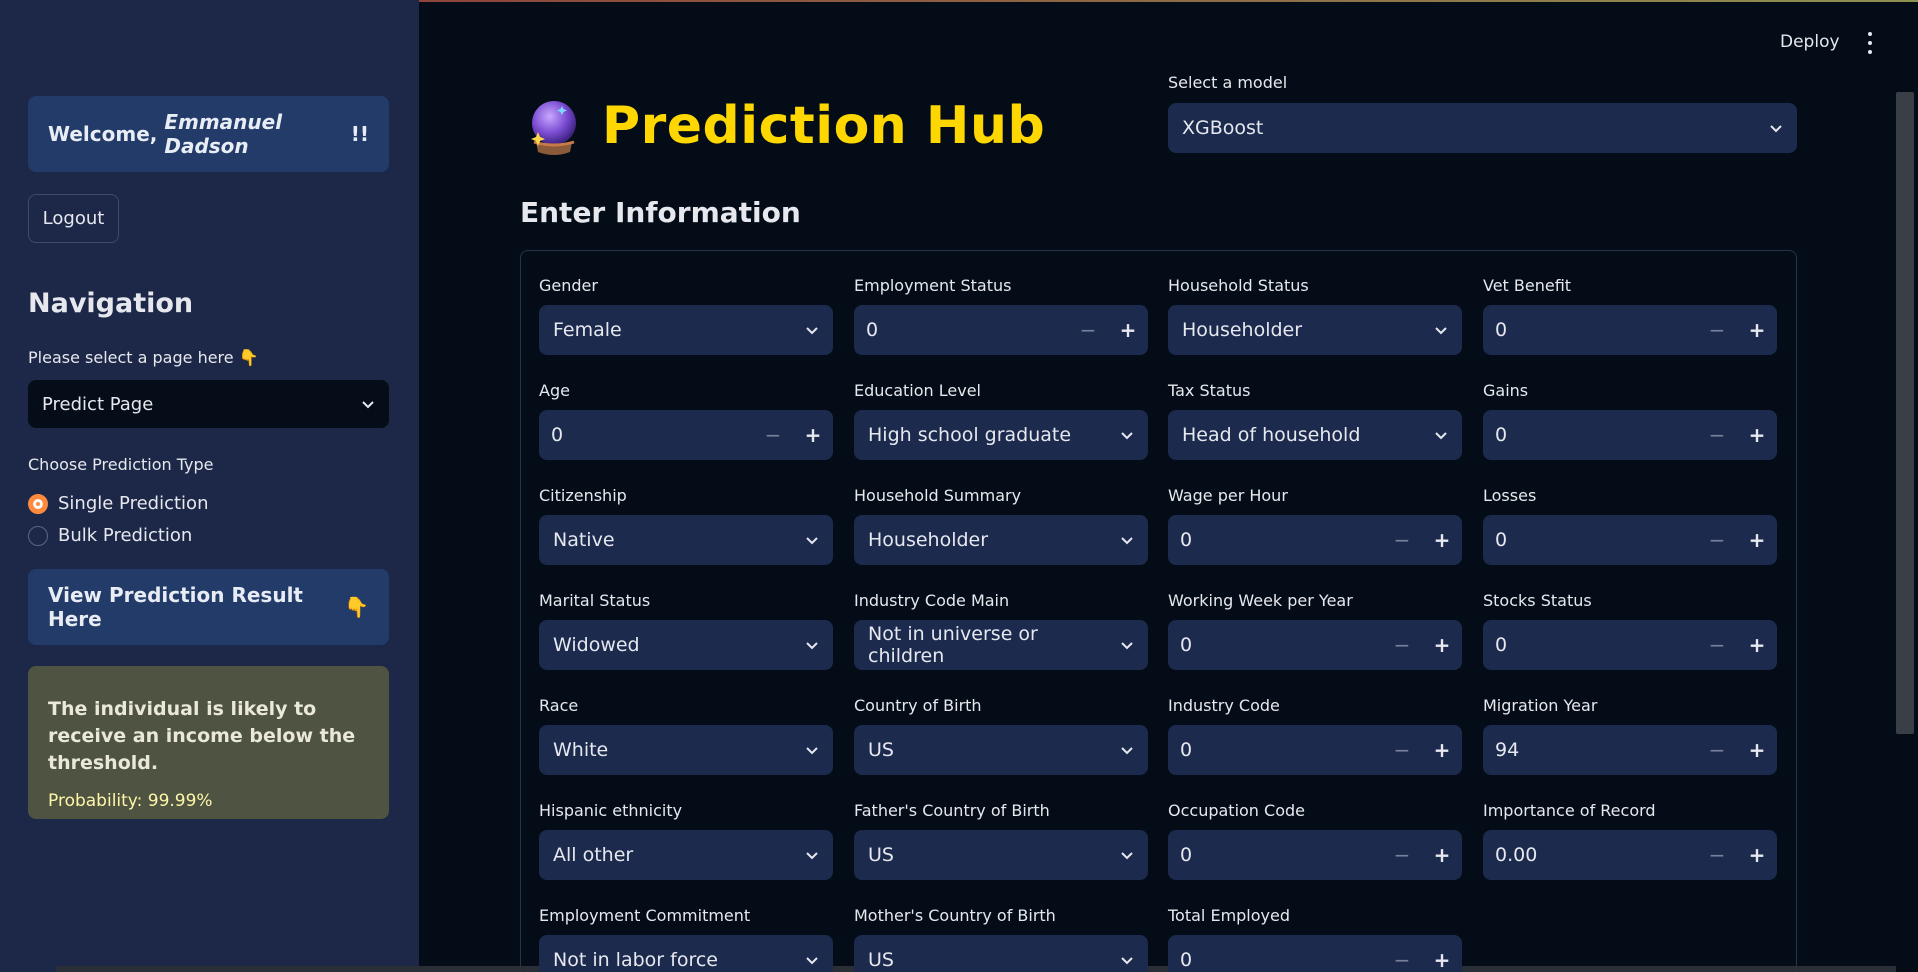  Describe the element at coordinates (143, 357) in the screenshot. I see `page-select-label: Please select a page here 👇` at that location.